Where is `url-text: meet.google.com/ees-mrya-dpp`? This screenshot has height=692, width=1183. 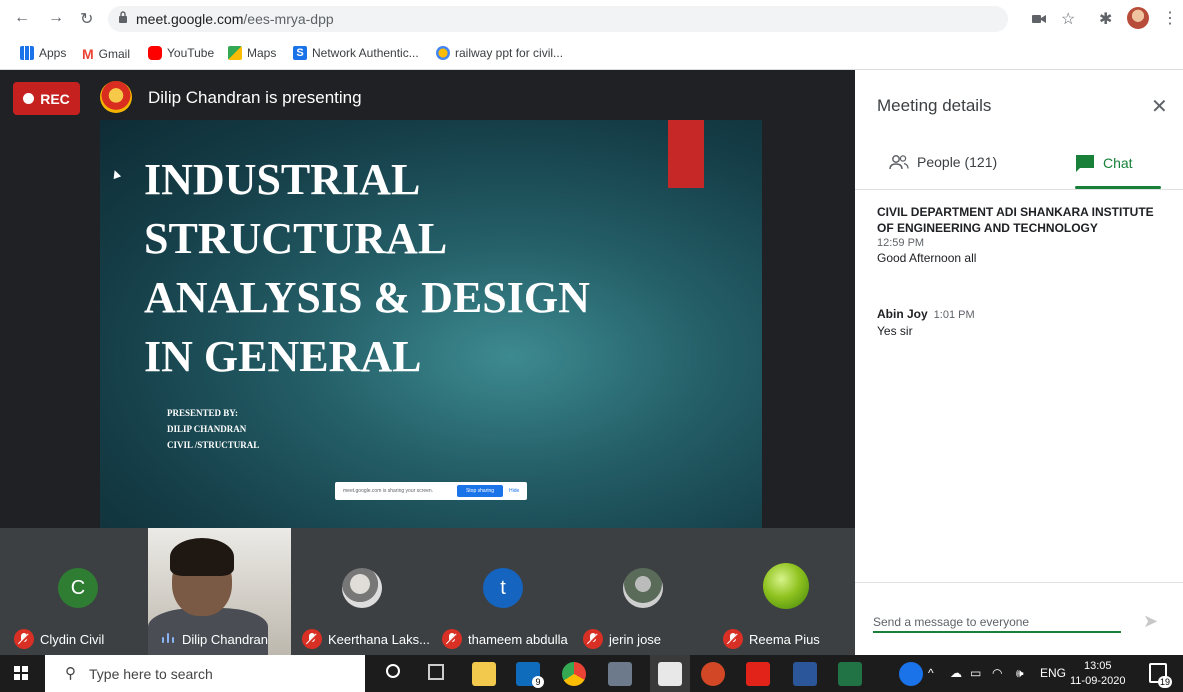
url-text: meet.google.com/ees-mrya-dpp is located at coordinates (235, 19).